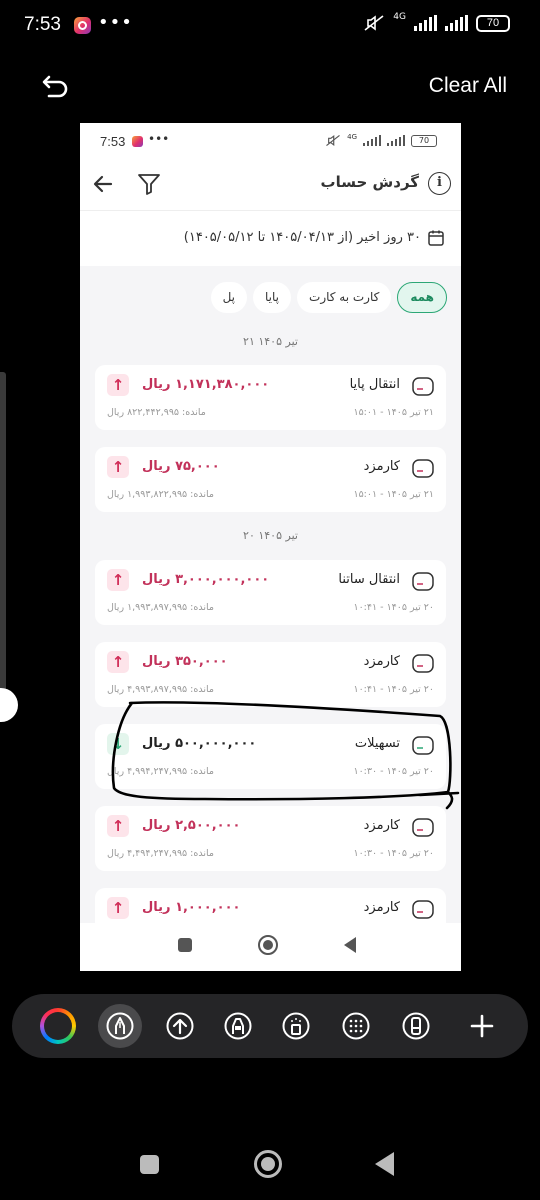 The image size is (540, 1200). I want to click on calendar-icon, so click(436, 238).